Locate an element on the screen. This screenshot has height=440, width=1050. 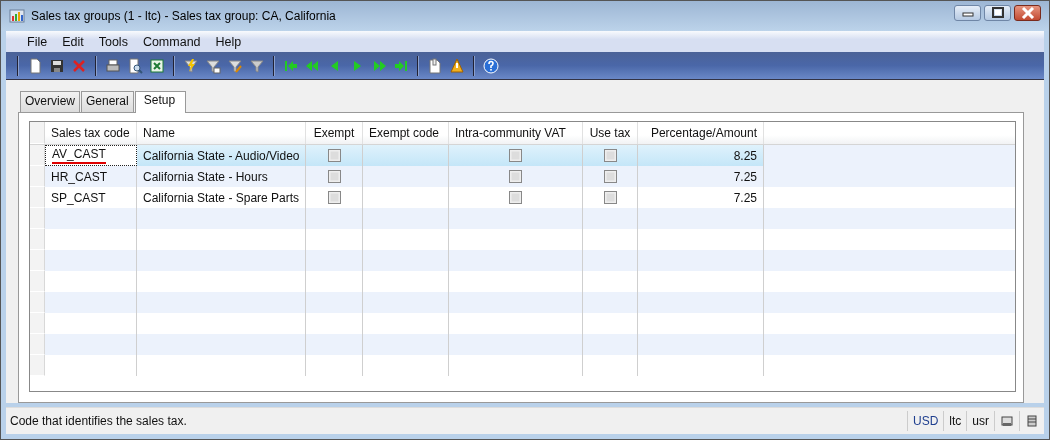
column-header: Percentage/Amount is located at coordinates (701, 133).